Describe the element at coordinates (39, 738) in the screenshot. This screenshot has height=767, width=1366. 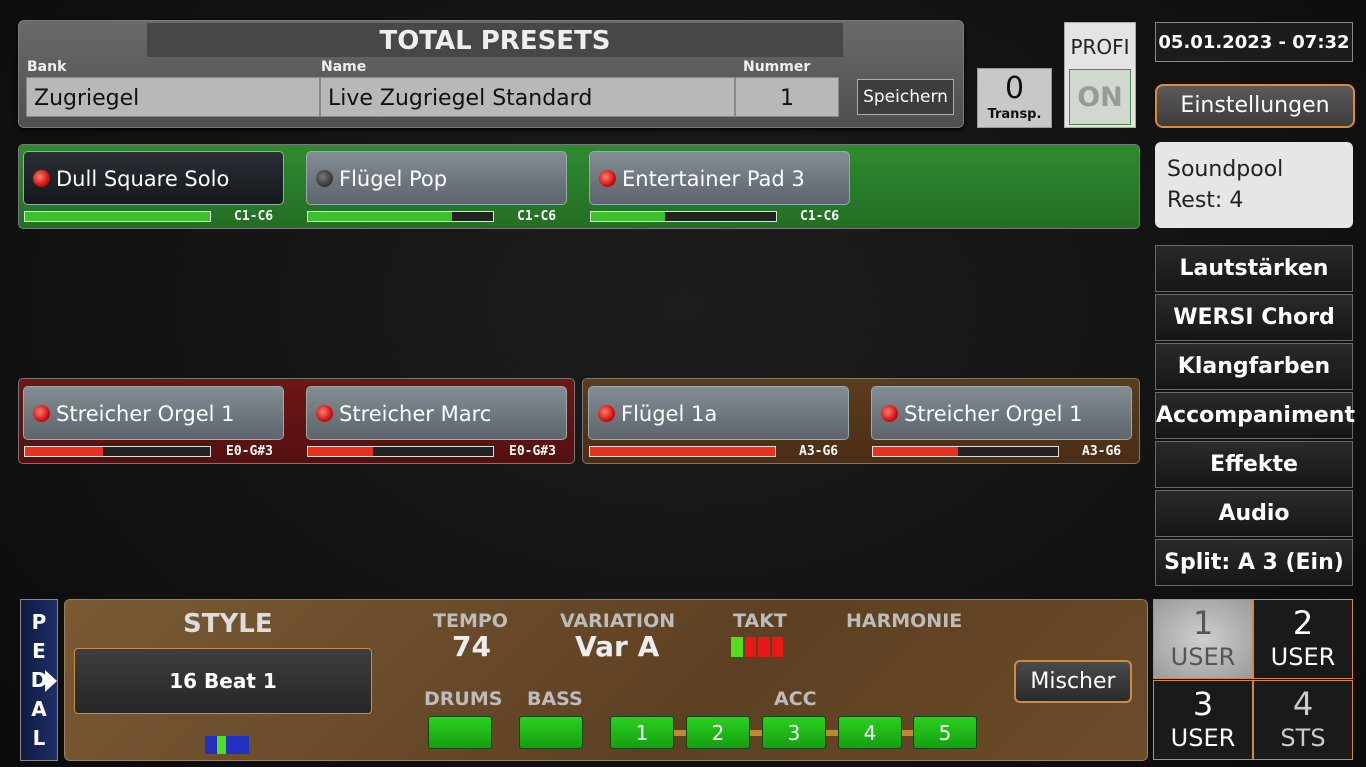
I see `pedal-letter: L` at that location.